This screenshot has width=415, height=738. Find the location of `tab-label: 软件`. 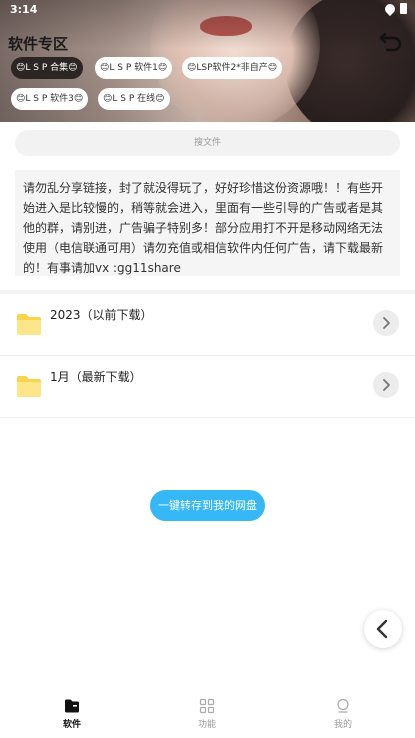

tab-label: 软件 is located at coordinates (71, 725).